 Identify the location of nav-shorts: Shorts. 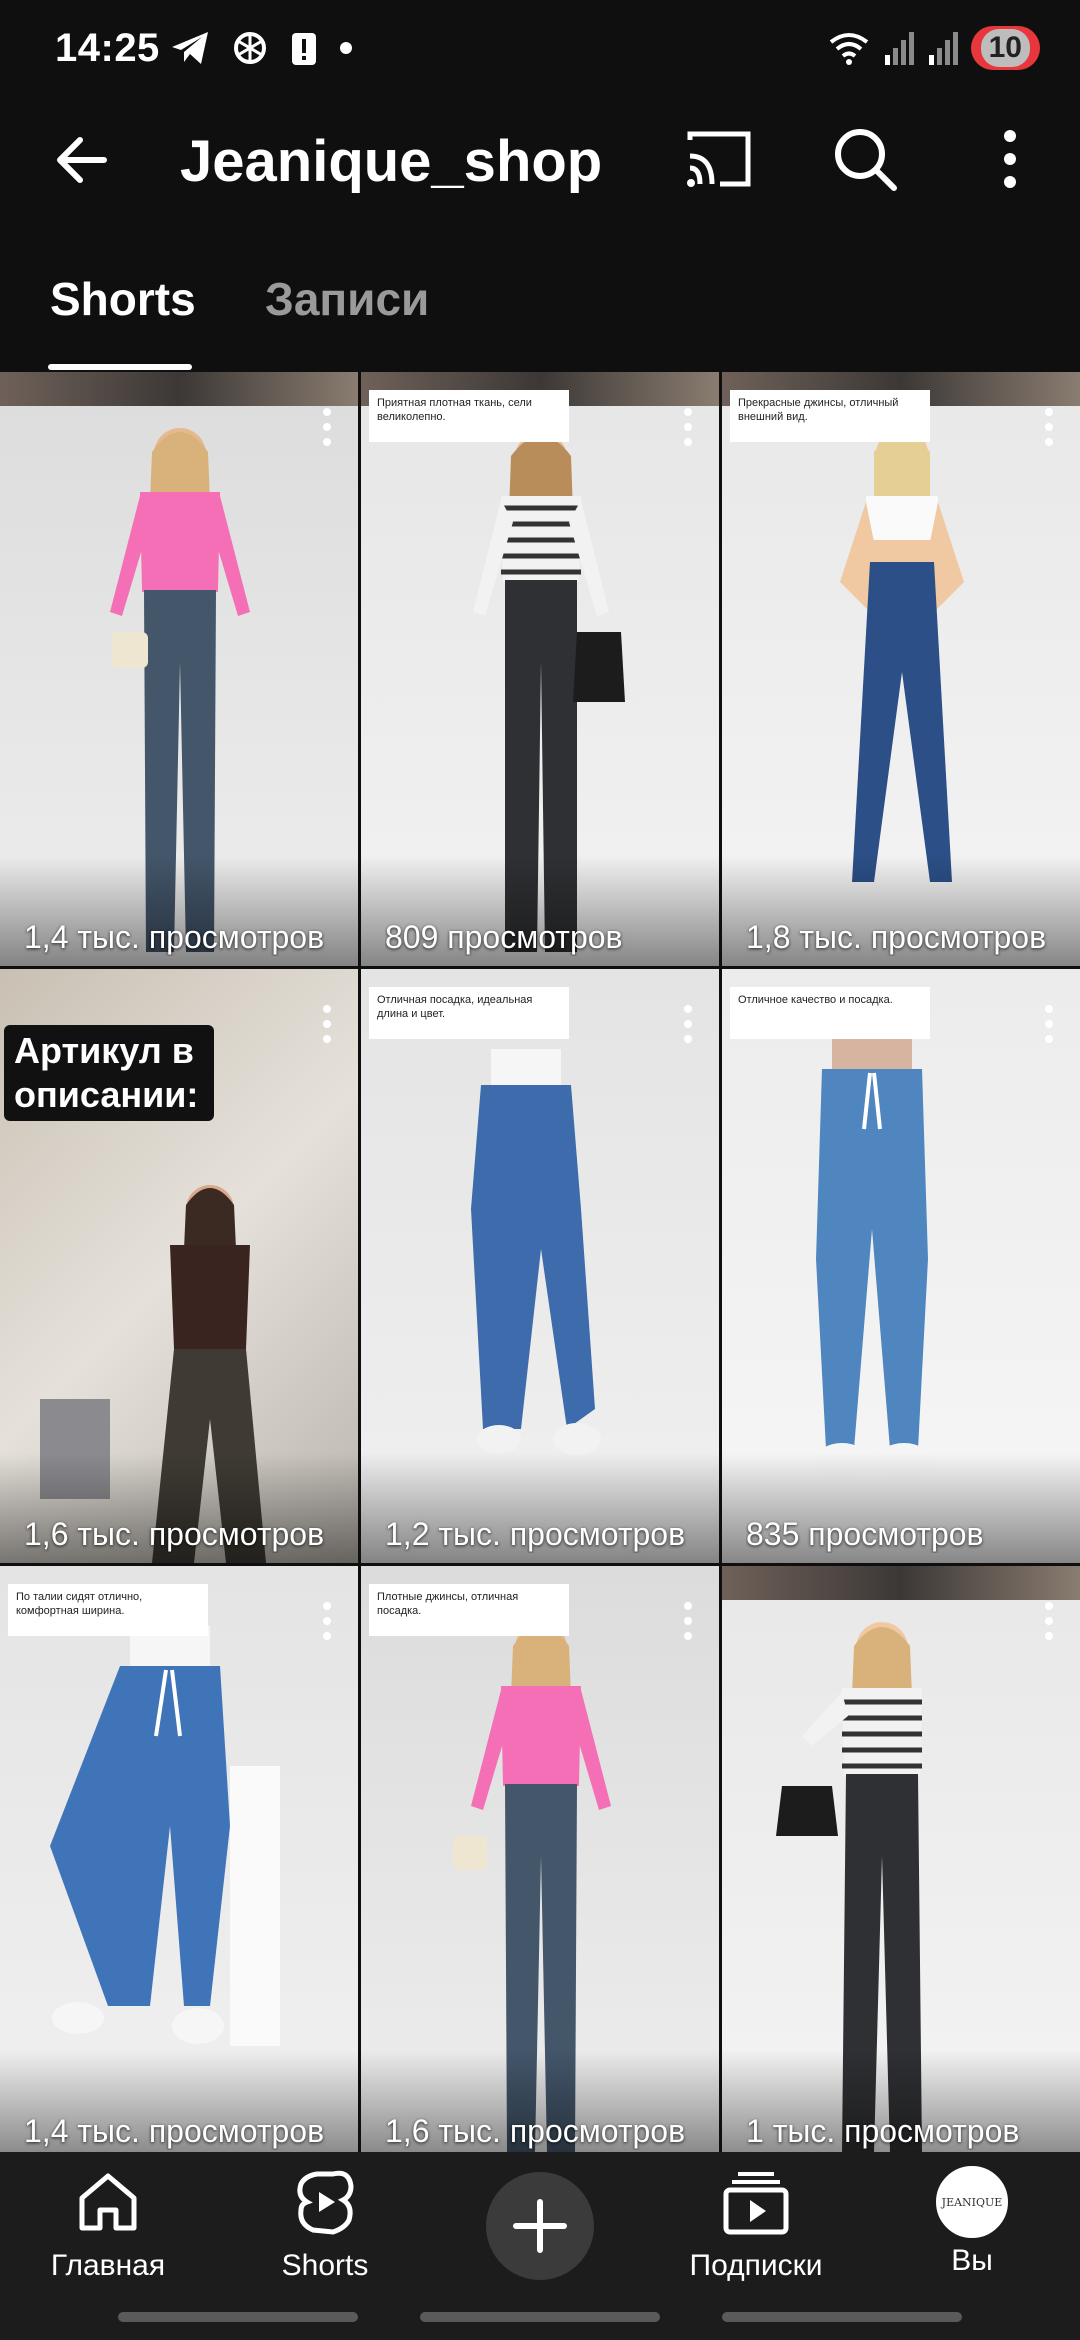
(325, 2224).